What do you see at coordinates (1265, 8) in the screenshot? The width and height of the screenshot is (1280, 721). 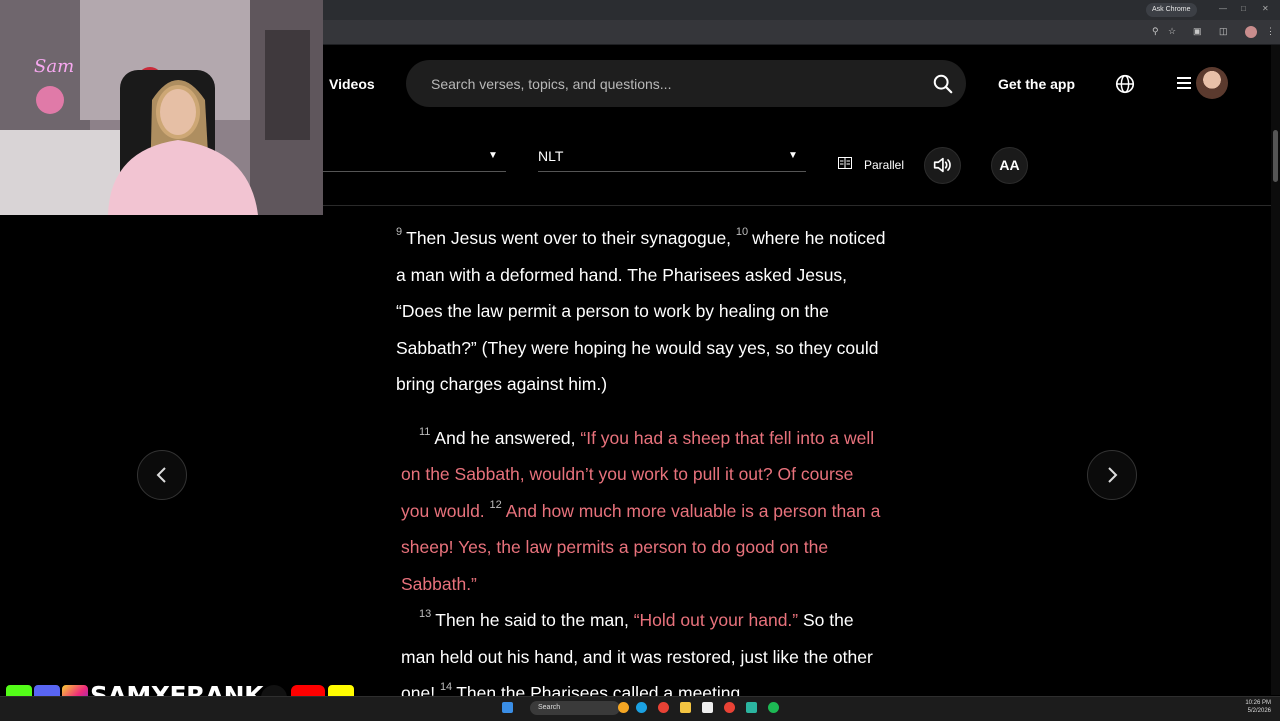 I see `close-window-icon: ✕` at bounding box center [1265, 8].